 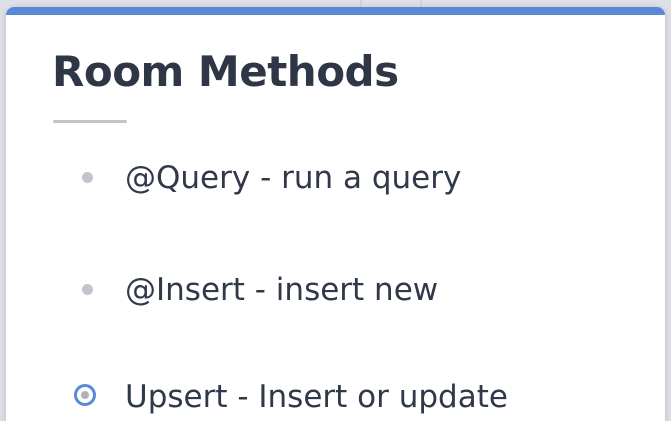 I want to click on list-item-insert: @Insert - insert new, so click(x=326, y=290).